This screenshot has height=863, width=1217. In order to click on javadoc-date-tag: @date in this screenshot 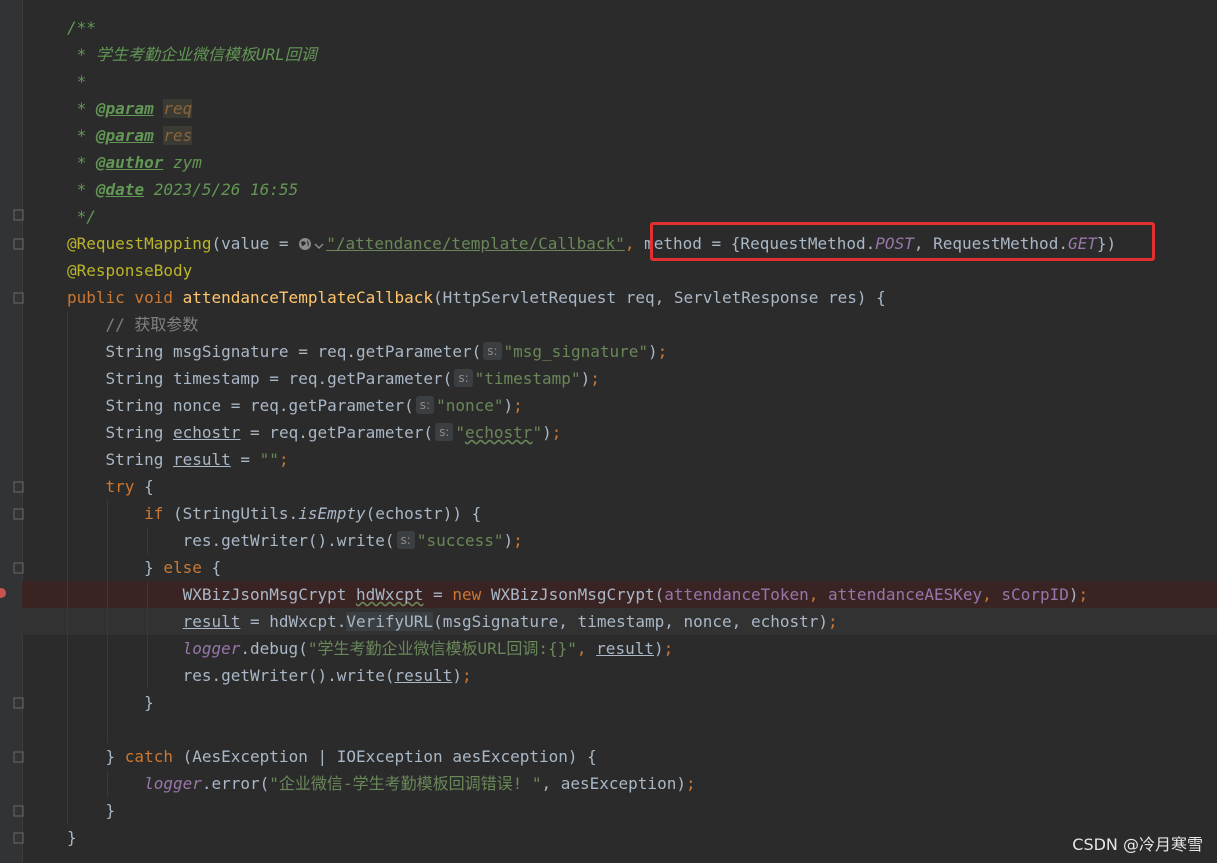, I will do `click(120, 189)`.